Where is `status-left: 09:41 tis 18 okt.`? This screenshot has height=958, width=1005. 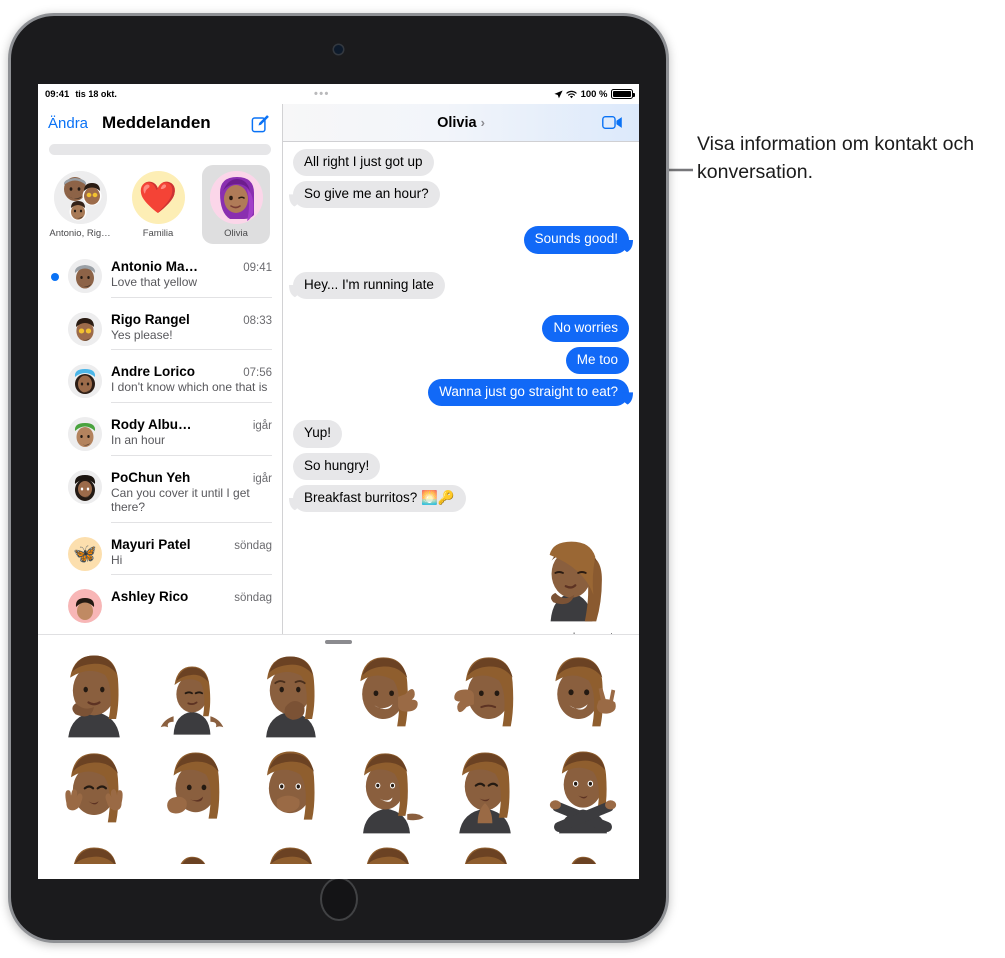 status-left: 09:41 tis 18 okt. is located at coordinates (77, 94).